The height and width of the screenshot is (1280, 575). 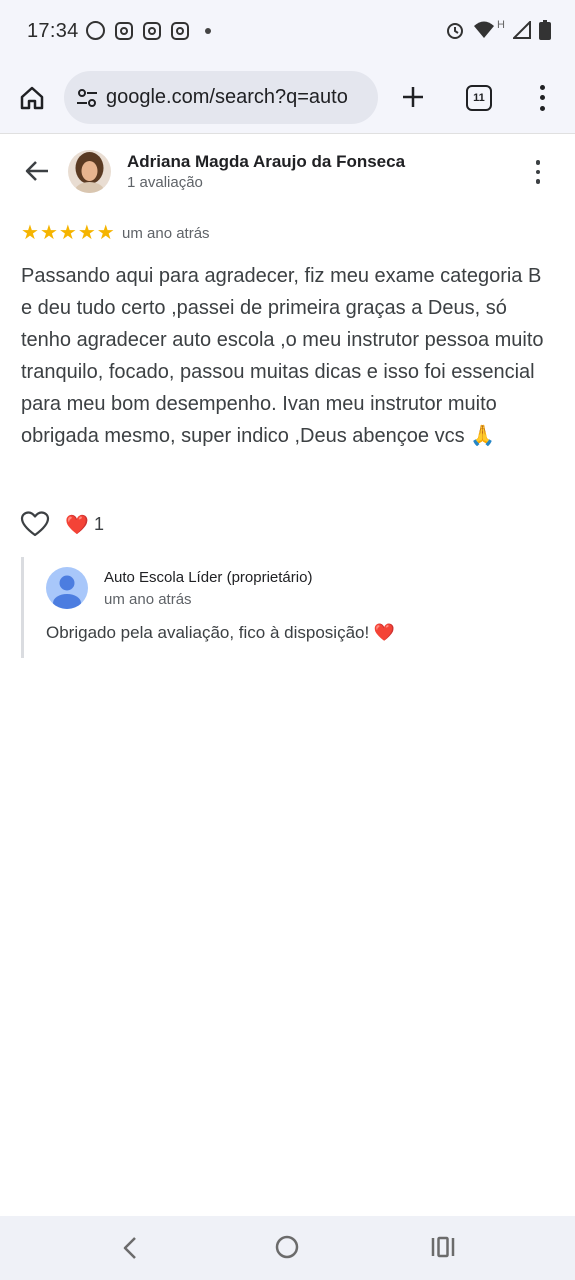 I want to click on nav-home-icon, so click(x=287, y=1247).